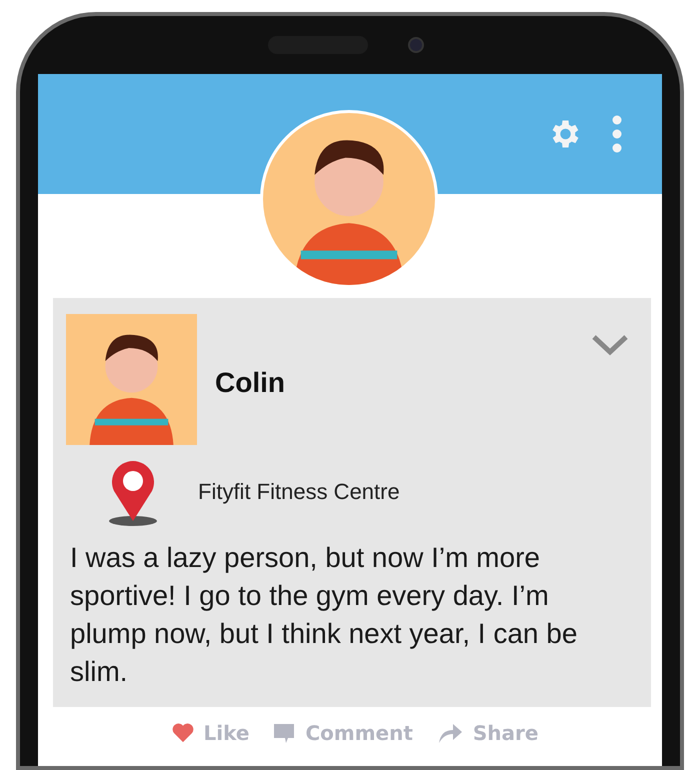 The height and width of the screenshot is (770, 686). Describe the element at coordinates (610, 345) in the screenshot. I see `chevron-down-icon` at that location.